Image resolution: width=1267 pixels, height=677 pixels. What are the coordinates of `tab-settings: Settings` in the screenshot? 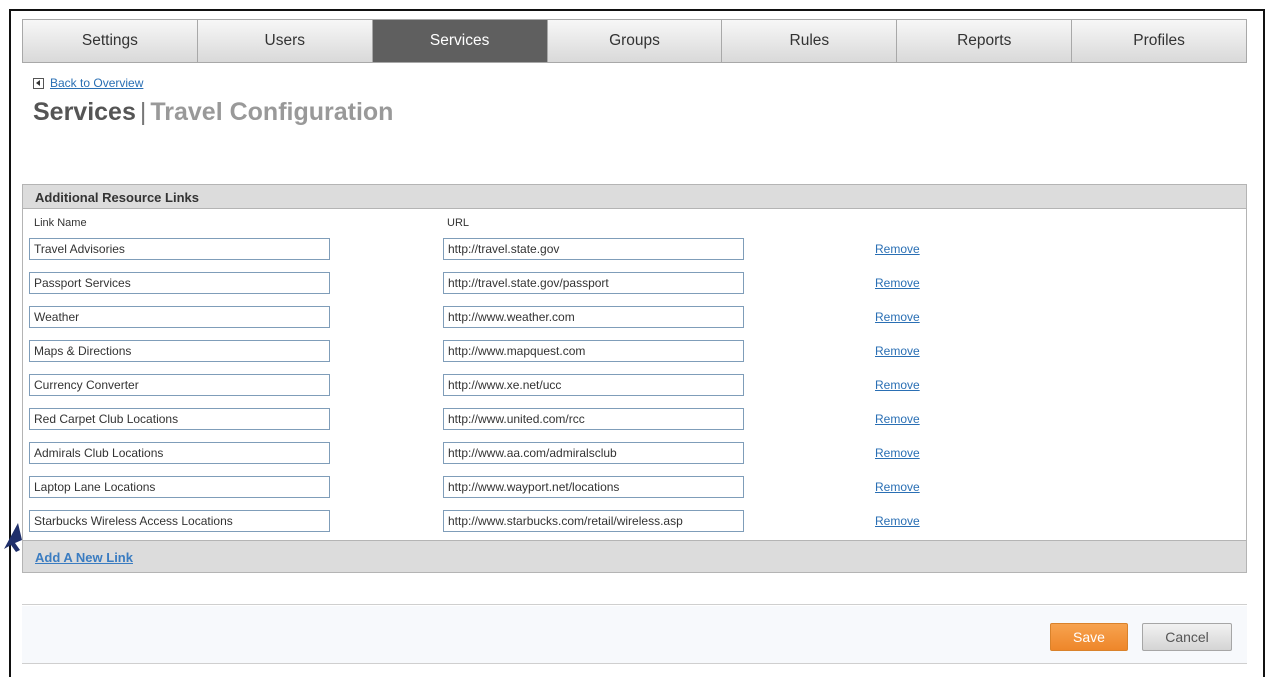 It's located at (110, 41).